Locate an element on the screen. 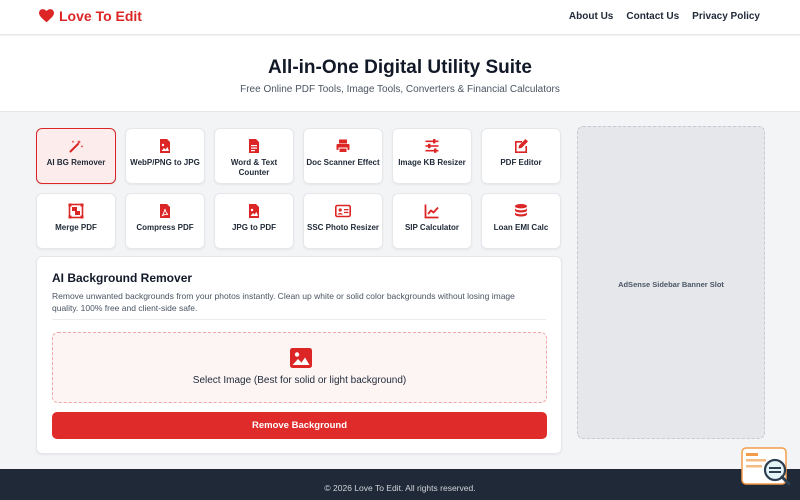 Image resolution: width=800 pixels, height=500 pixels. pdf-file-icon is located at coordinates (165, 211).